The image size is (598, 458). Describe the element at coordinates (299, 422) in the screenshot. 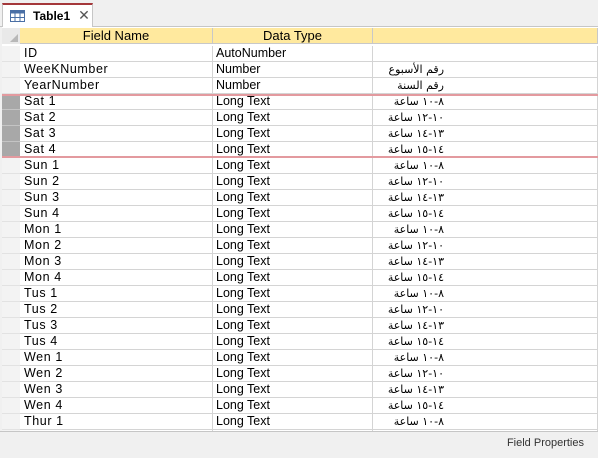

I see `table-row: Thur 1 Long Text ٨-١٠ ساعة` at that location.